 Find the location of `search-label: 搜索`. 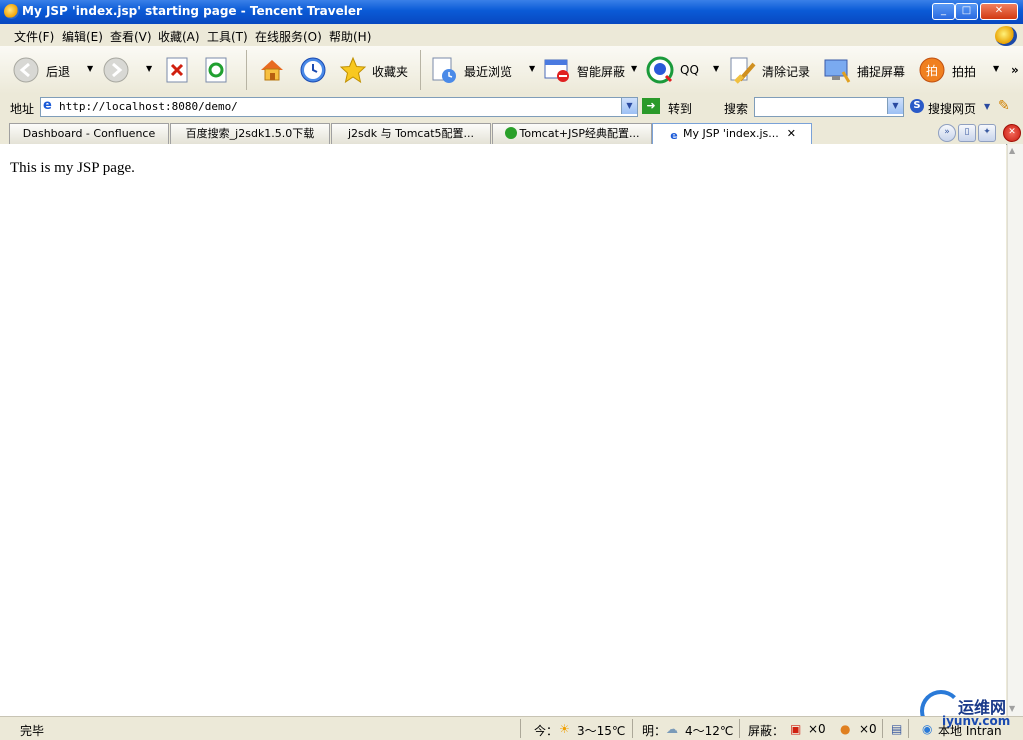

search-label: 搜索 is located at coordinates (736, 109).